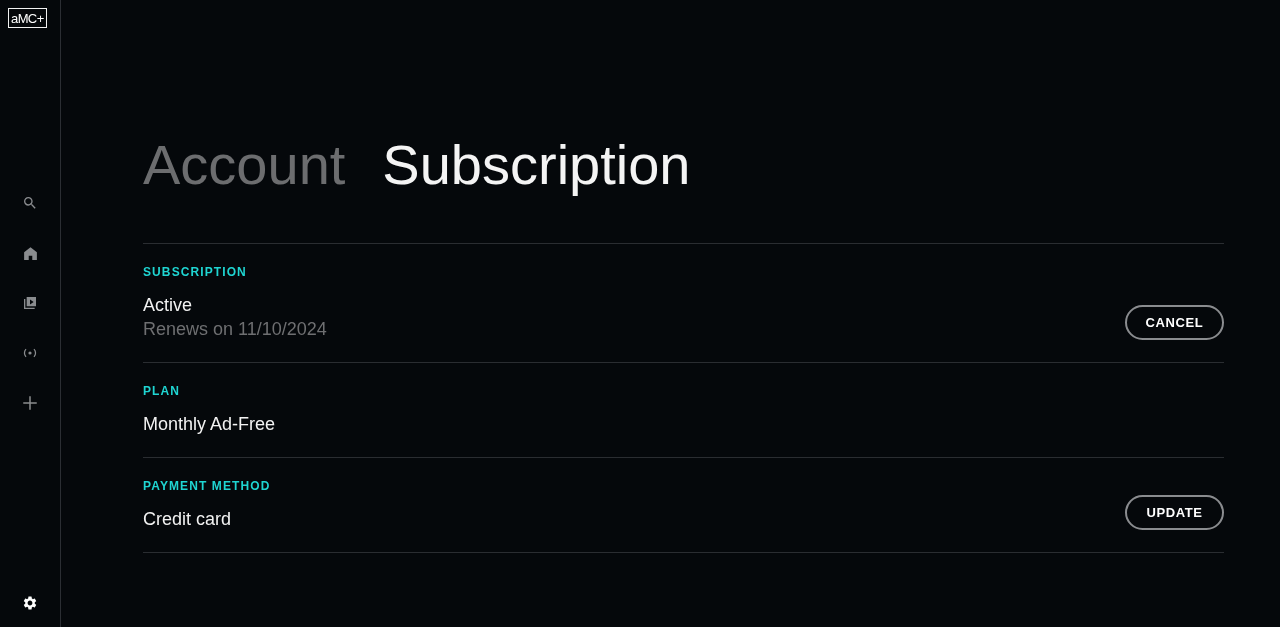 The image size is (1280, 627). I want to click on renewal-date: Renews on 11/10/2024, so click(235, 329).